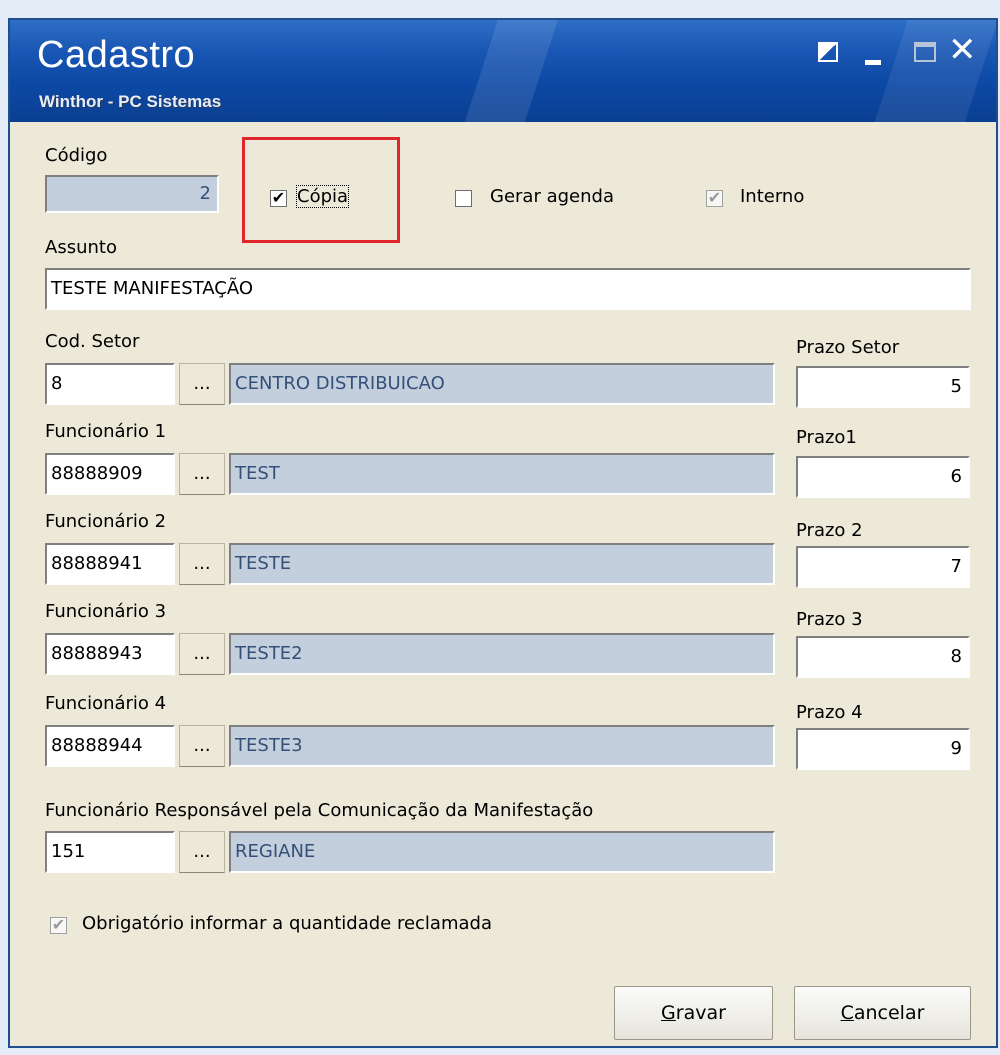 The width and height of the screenshot is (1000, 1055). I want to click on codigo-field: 2, so click(132, 194).